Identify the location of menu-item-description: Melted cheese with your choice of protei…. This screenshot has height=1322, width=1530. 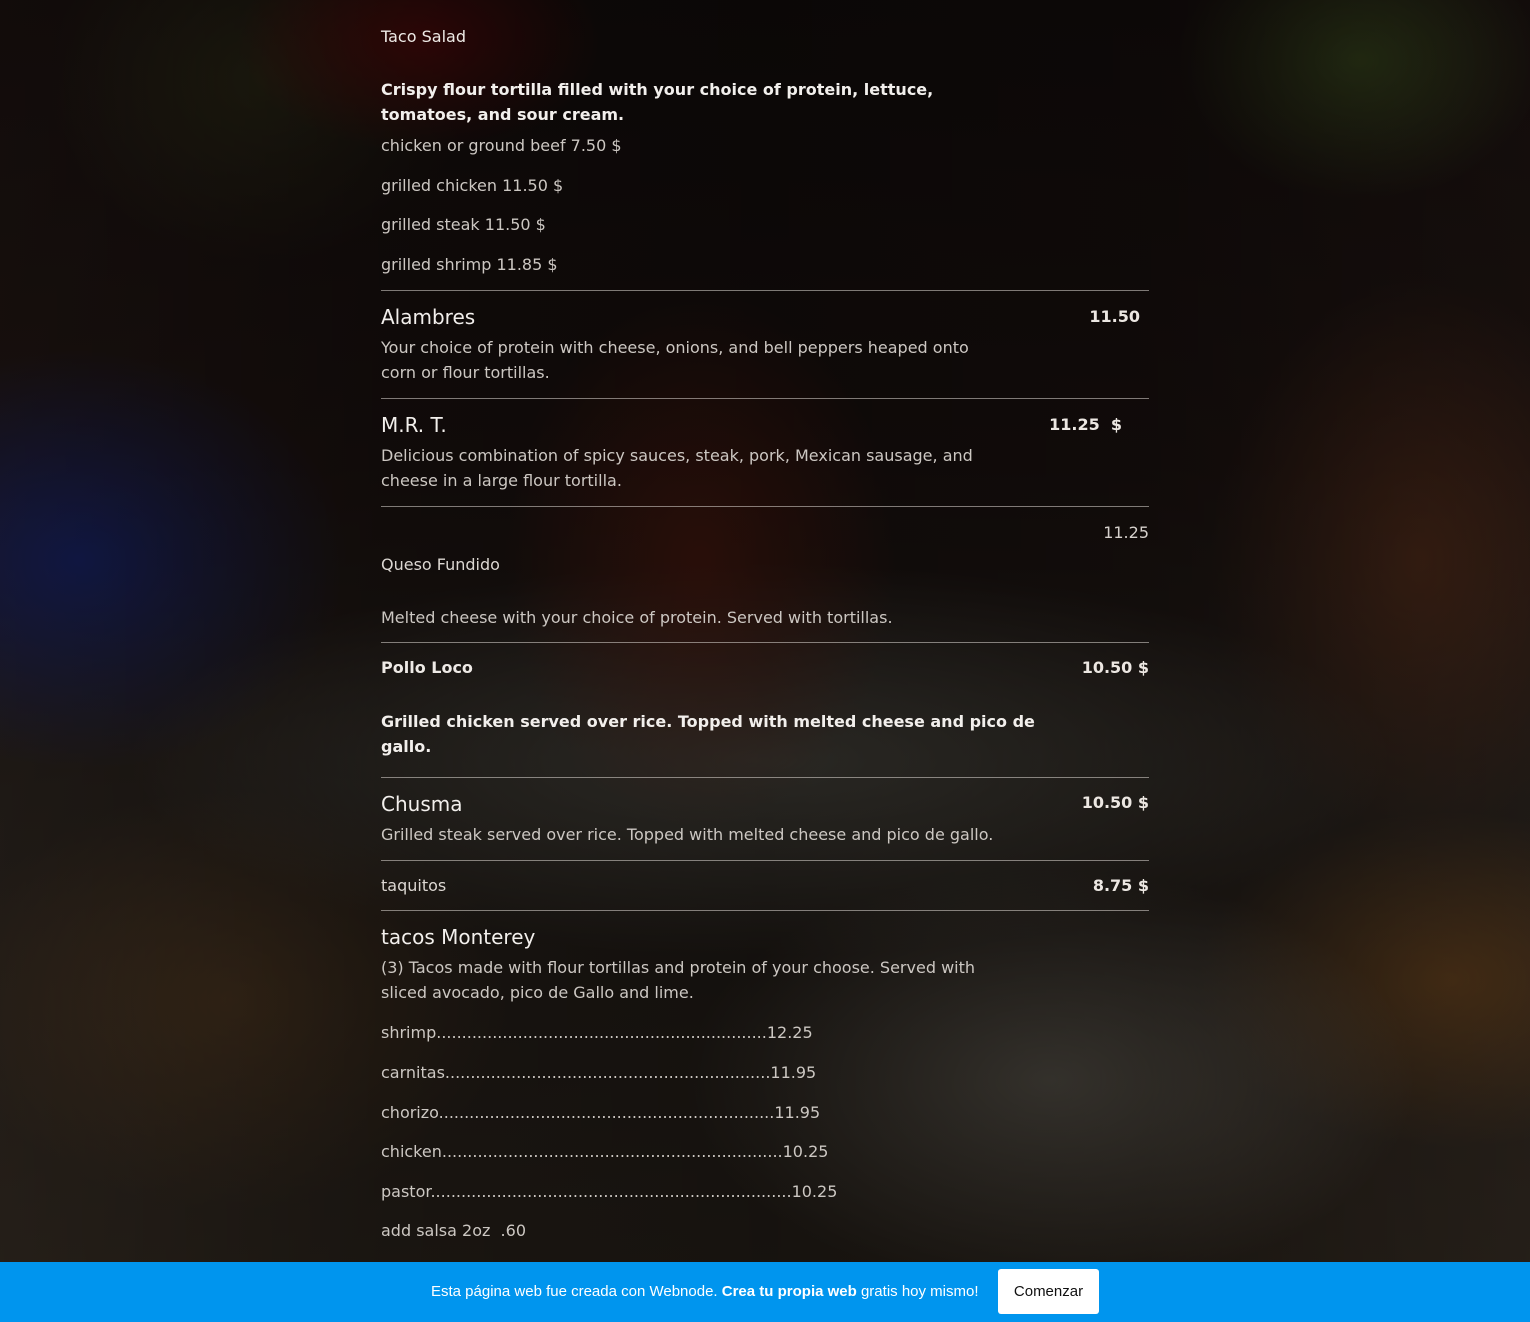
(637, 617).